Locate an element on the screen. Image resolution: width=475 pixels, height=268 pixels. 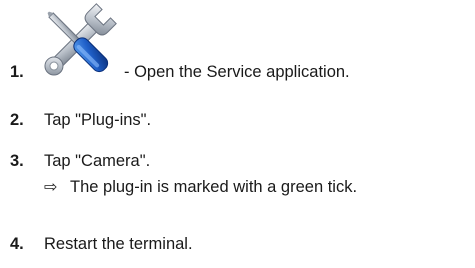
result-text: The plug-in is marked with a green tick. is located at coordinates (214, 187).